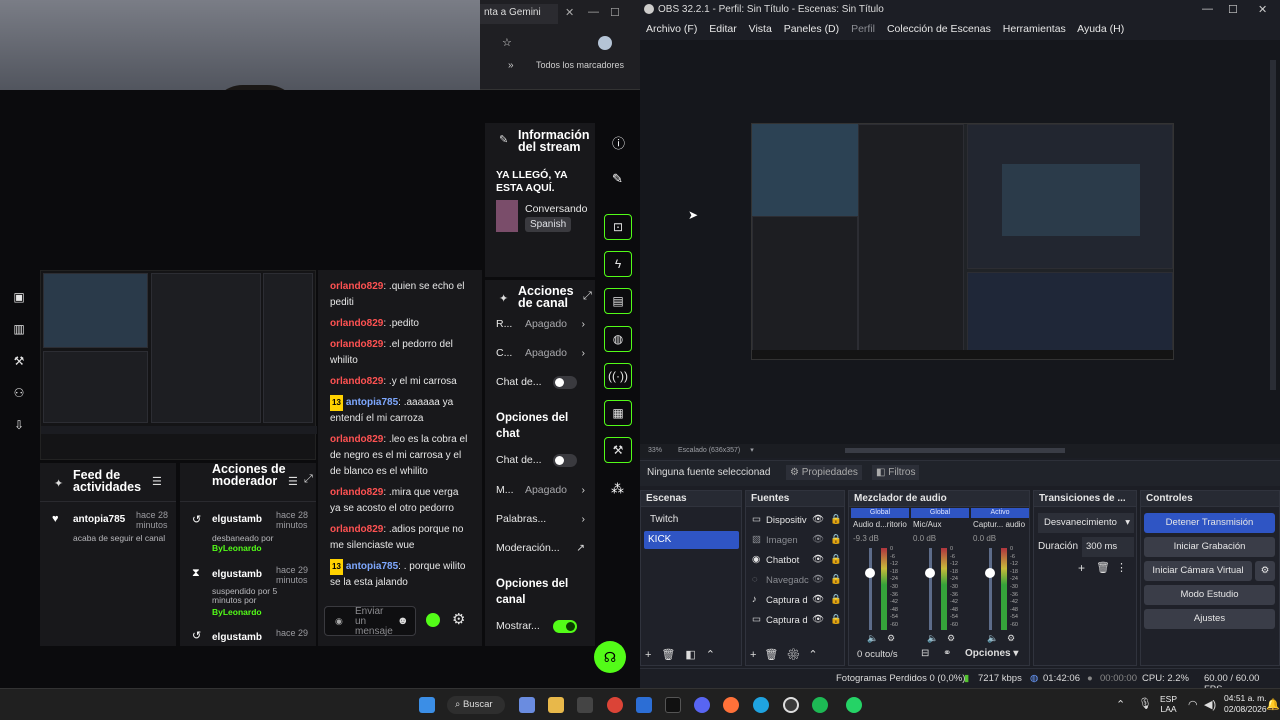 This screenshot has height=720, width=1280. What do you see at coordinates (1121, 567) in the screenshot?
I see `more-icon: ⋮` at bounding box center [1121, 567].